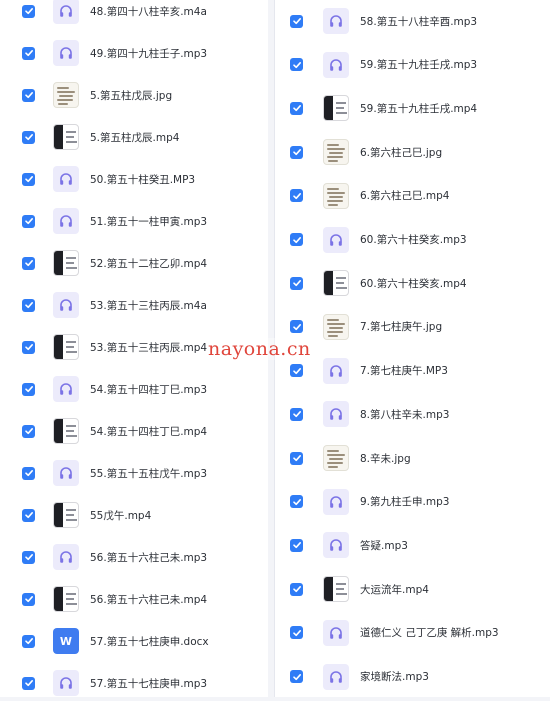 The image size is (550, 701). What do you see at coordinates (134, 14) in the screenshot?
I see `file-row: 48.第四十八柱辛亥.m4a` at bounding box center [134, 14].